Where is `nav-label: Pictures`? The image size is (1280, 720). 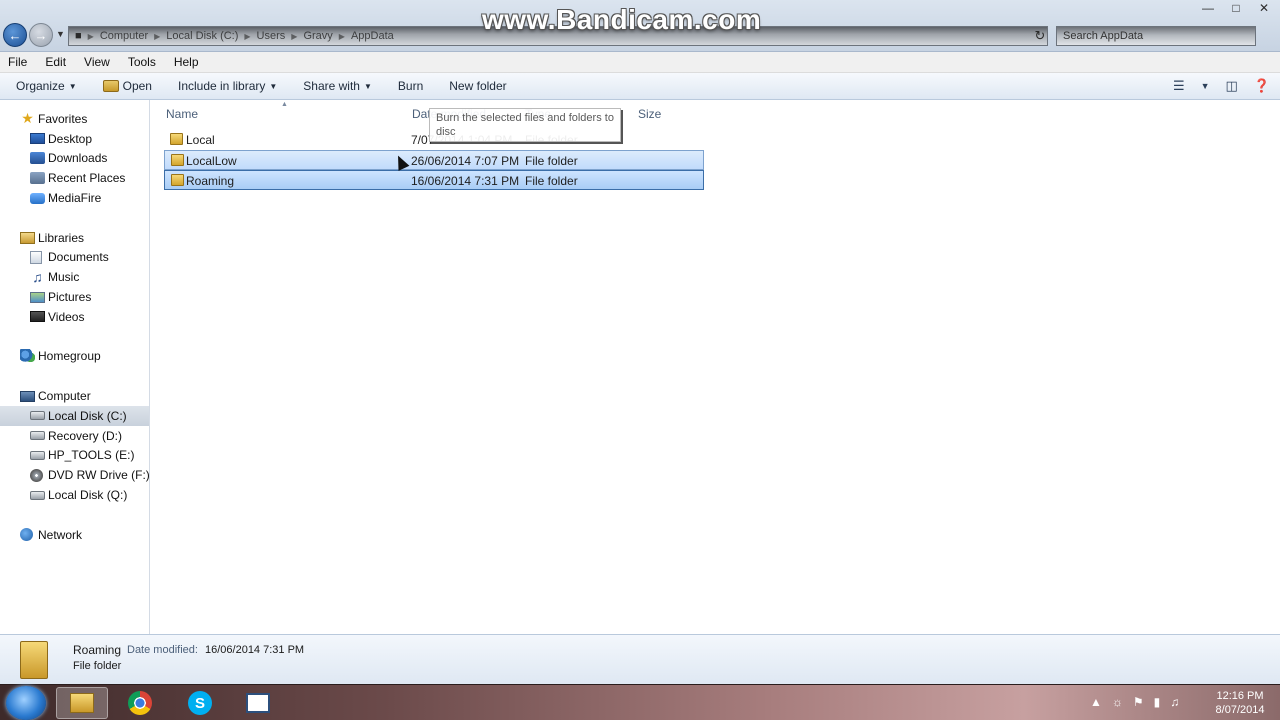
nav-label: Pictures is located at coordinates (70, 297).